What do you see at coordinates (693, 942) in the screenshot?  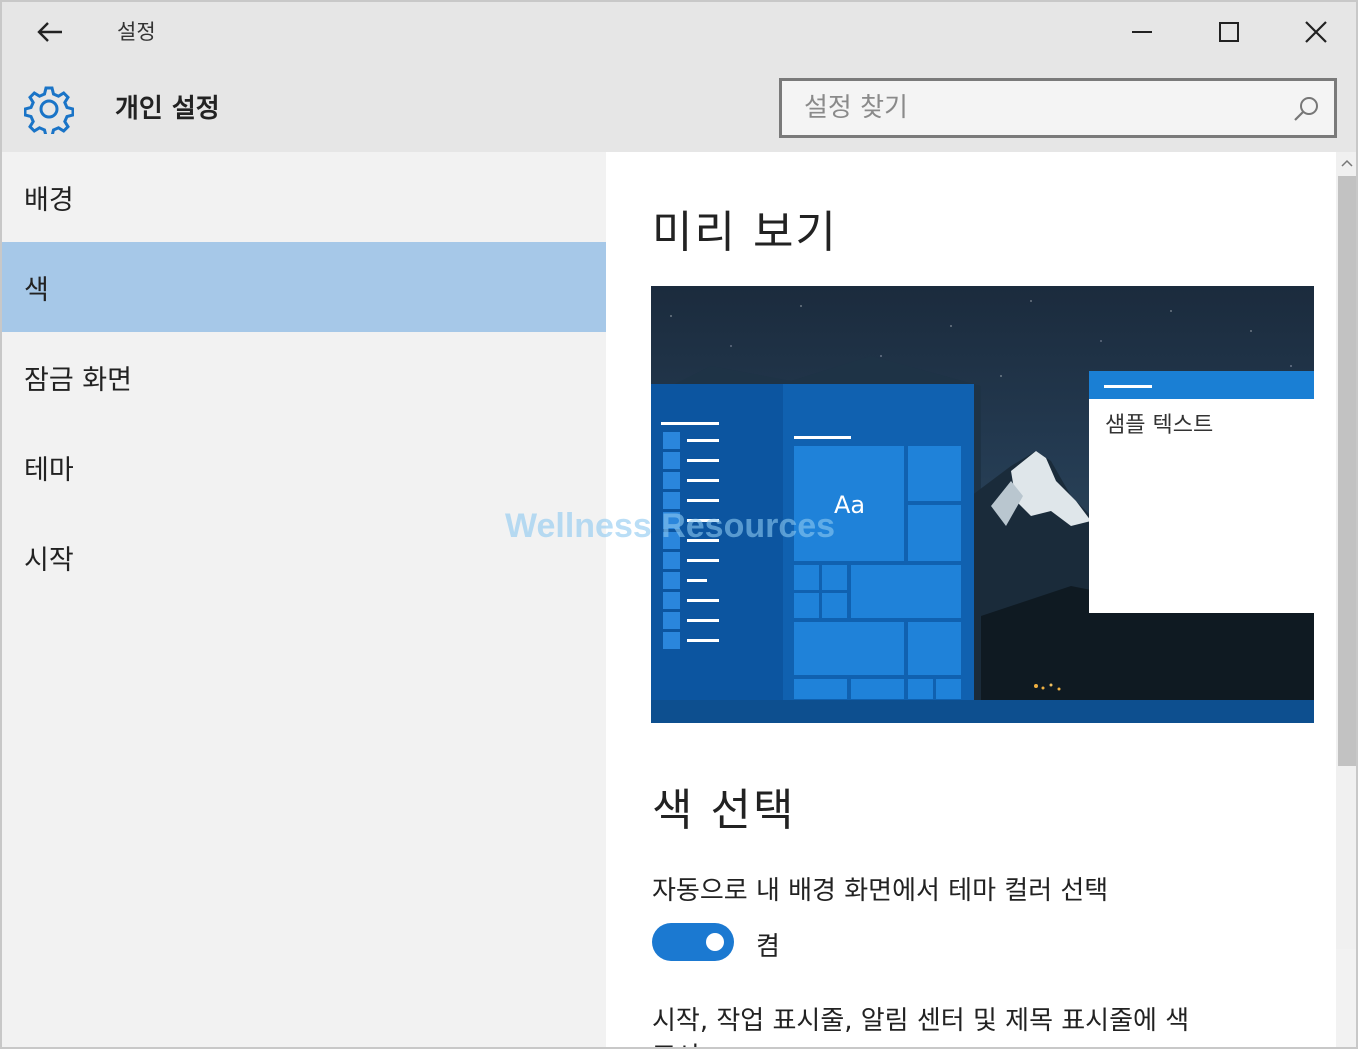 I see `auto-color-toggle` at bounding box center [693, 942].